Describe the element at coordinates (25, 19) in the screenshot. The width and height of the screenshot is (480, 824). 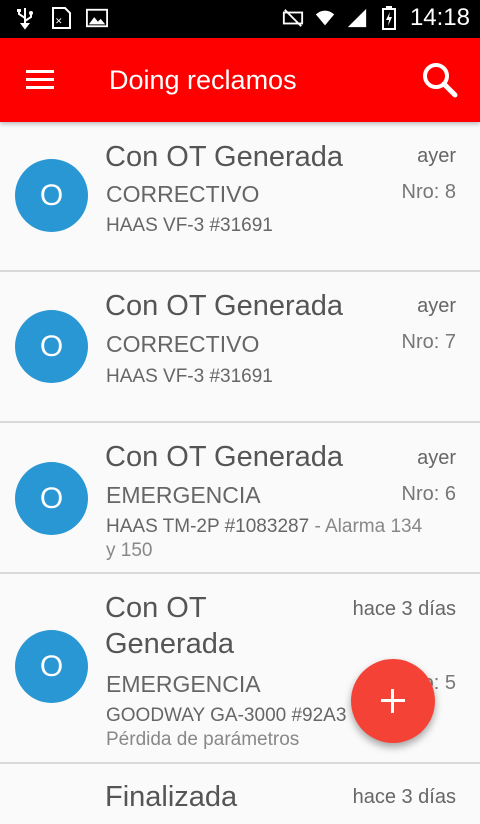
I see `usb-icon` at that location.